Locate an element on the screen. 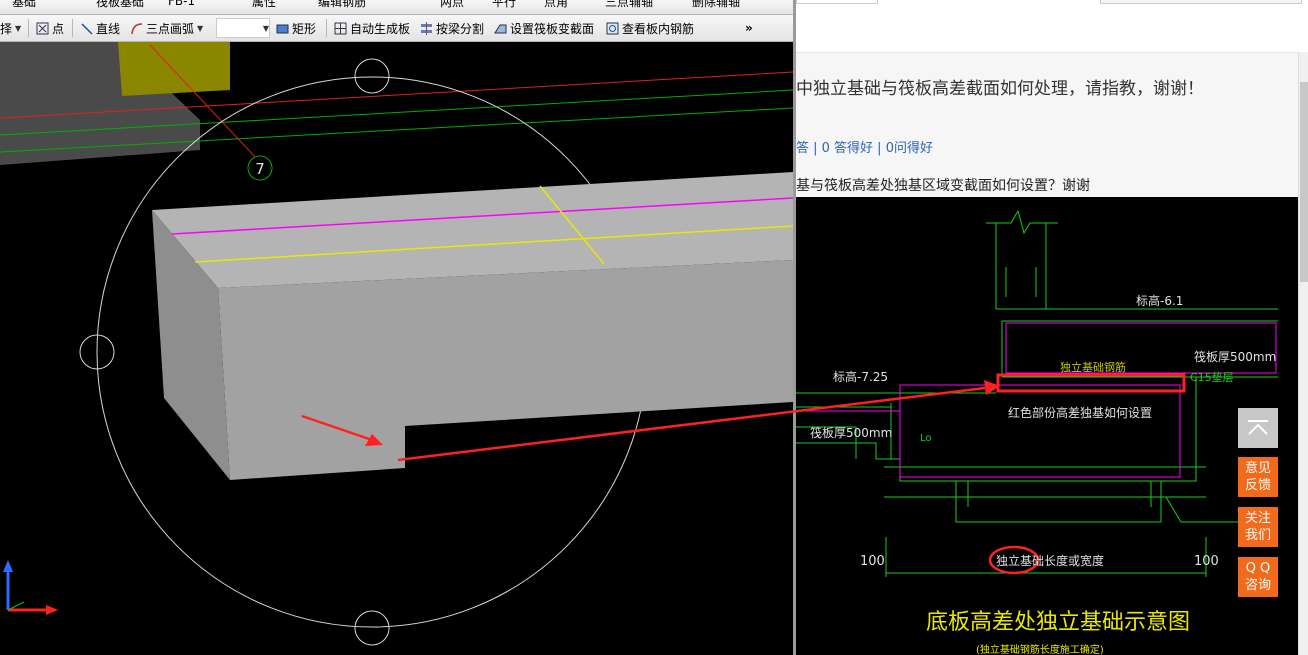  section-icon is located at coordinates (500, 28).